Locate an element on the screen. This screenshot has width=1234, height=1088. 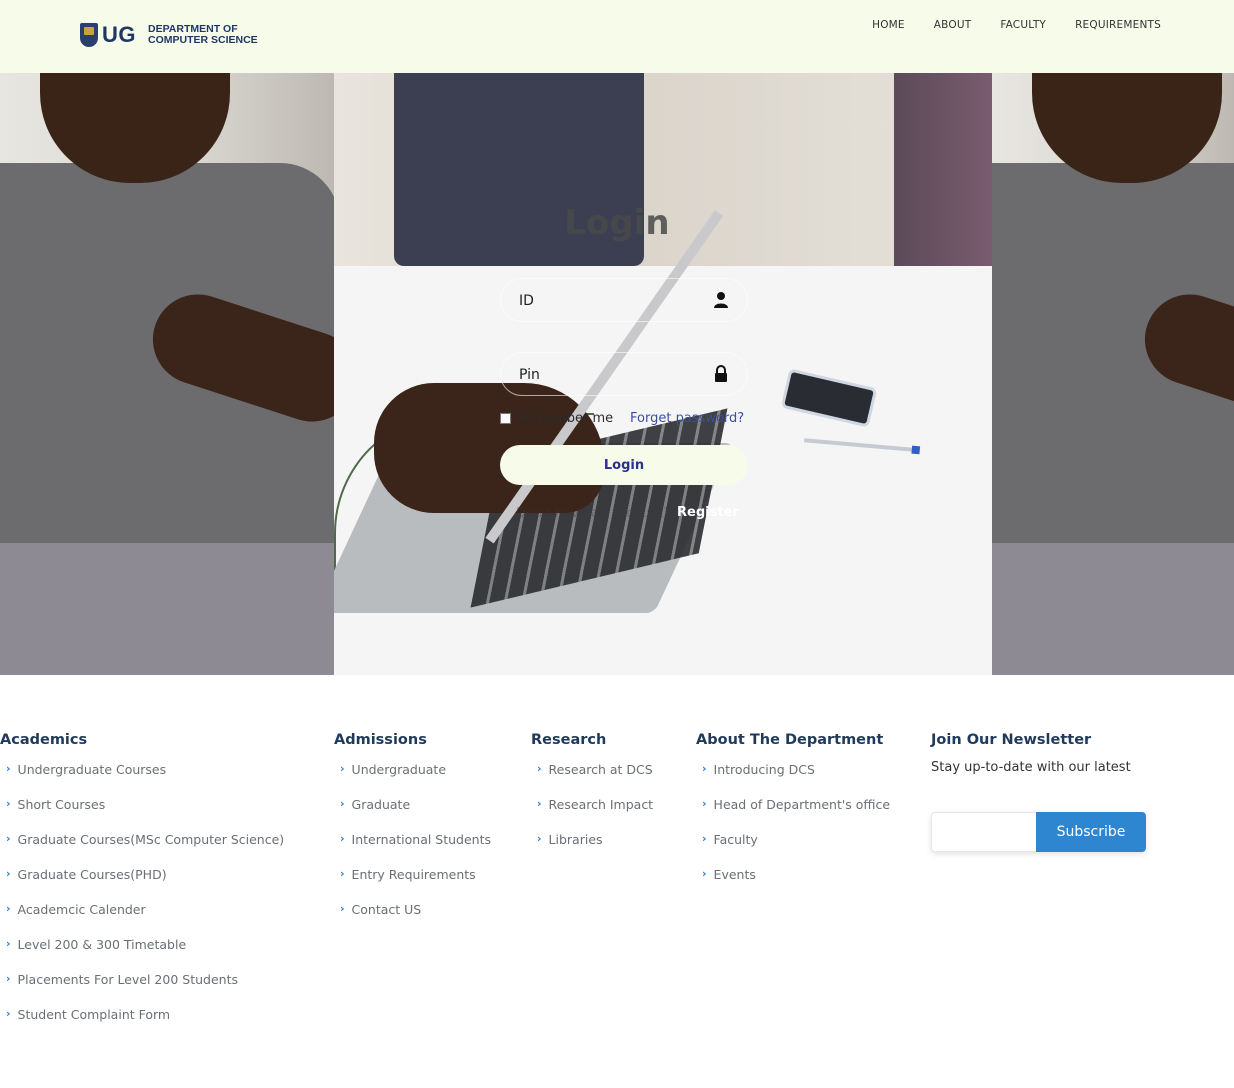
list-item: › Research at DCS is located at coordinates (592, 779).